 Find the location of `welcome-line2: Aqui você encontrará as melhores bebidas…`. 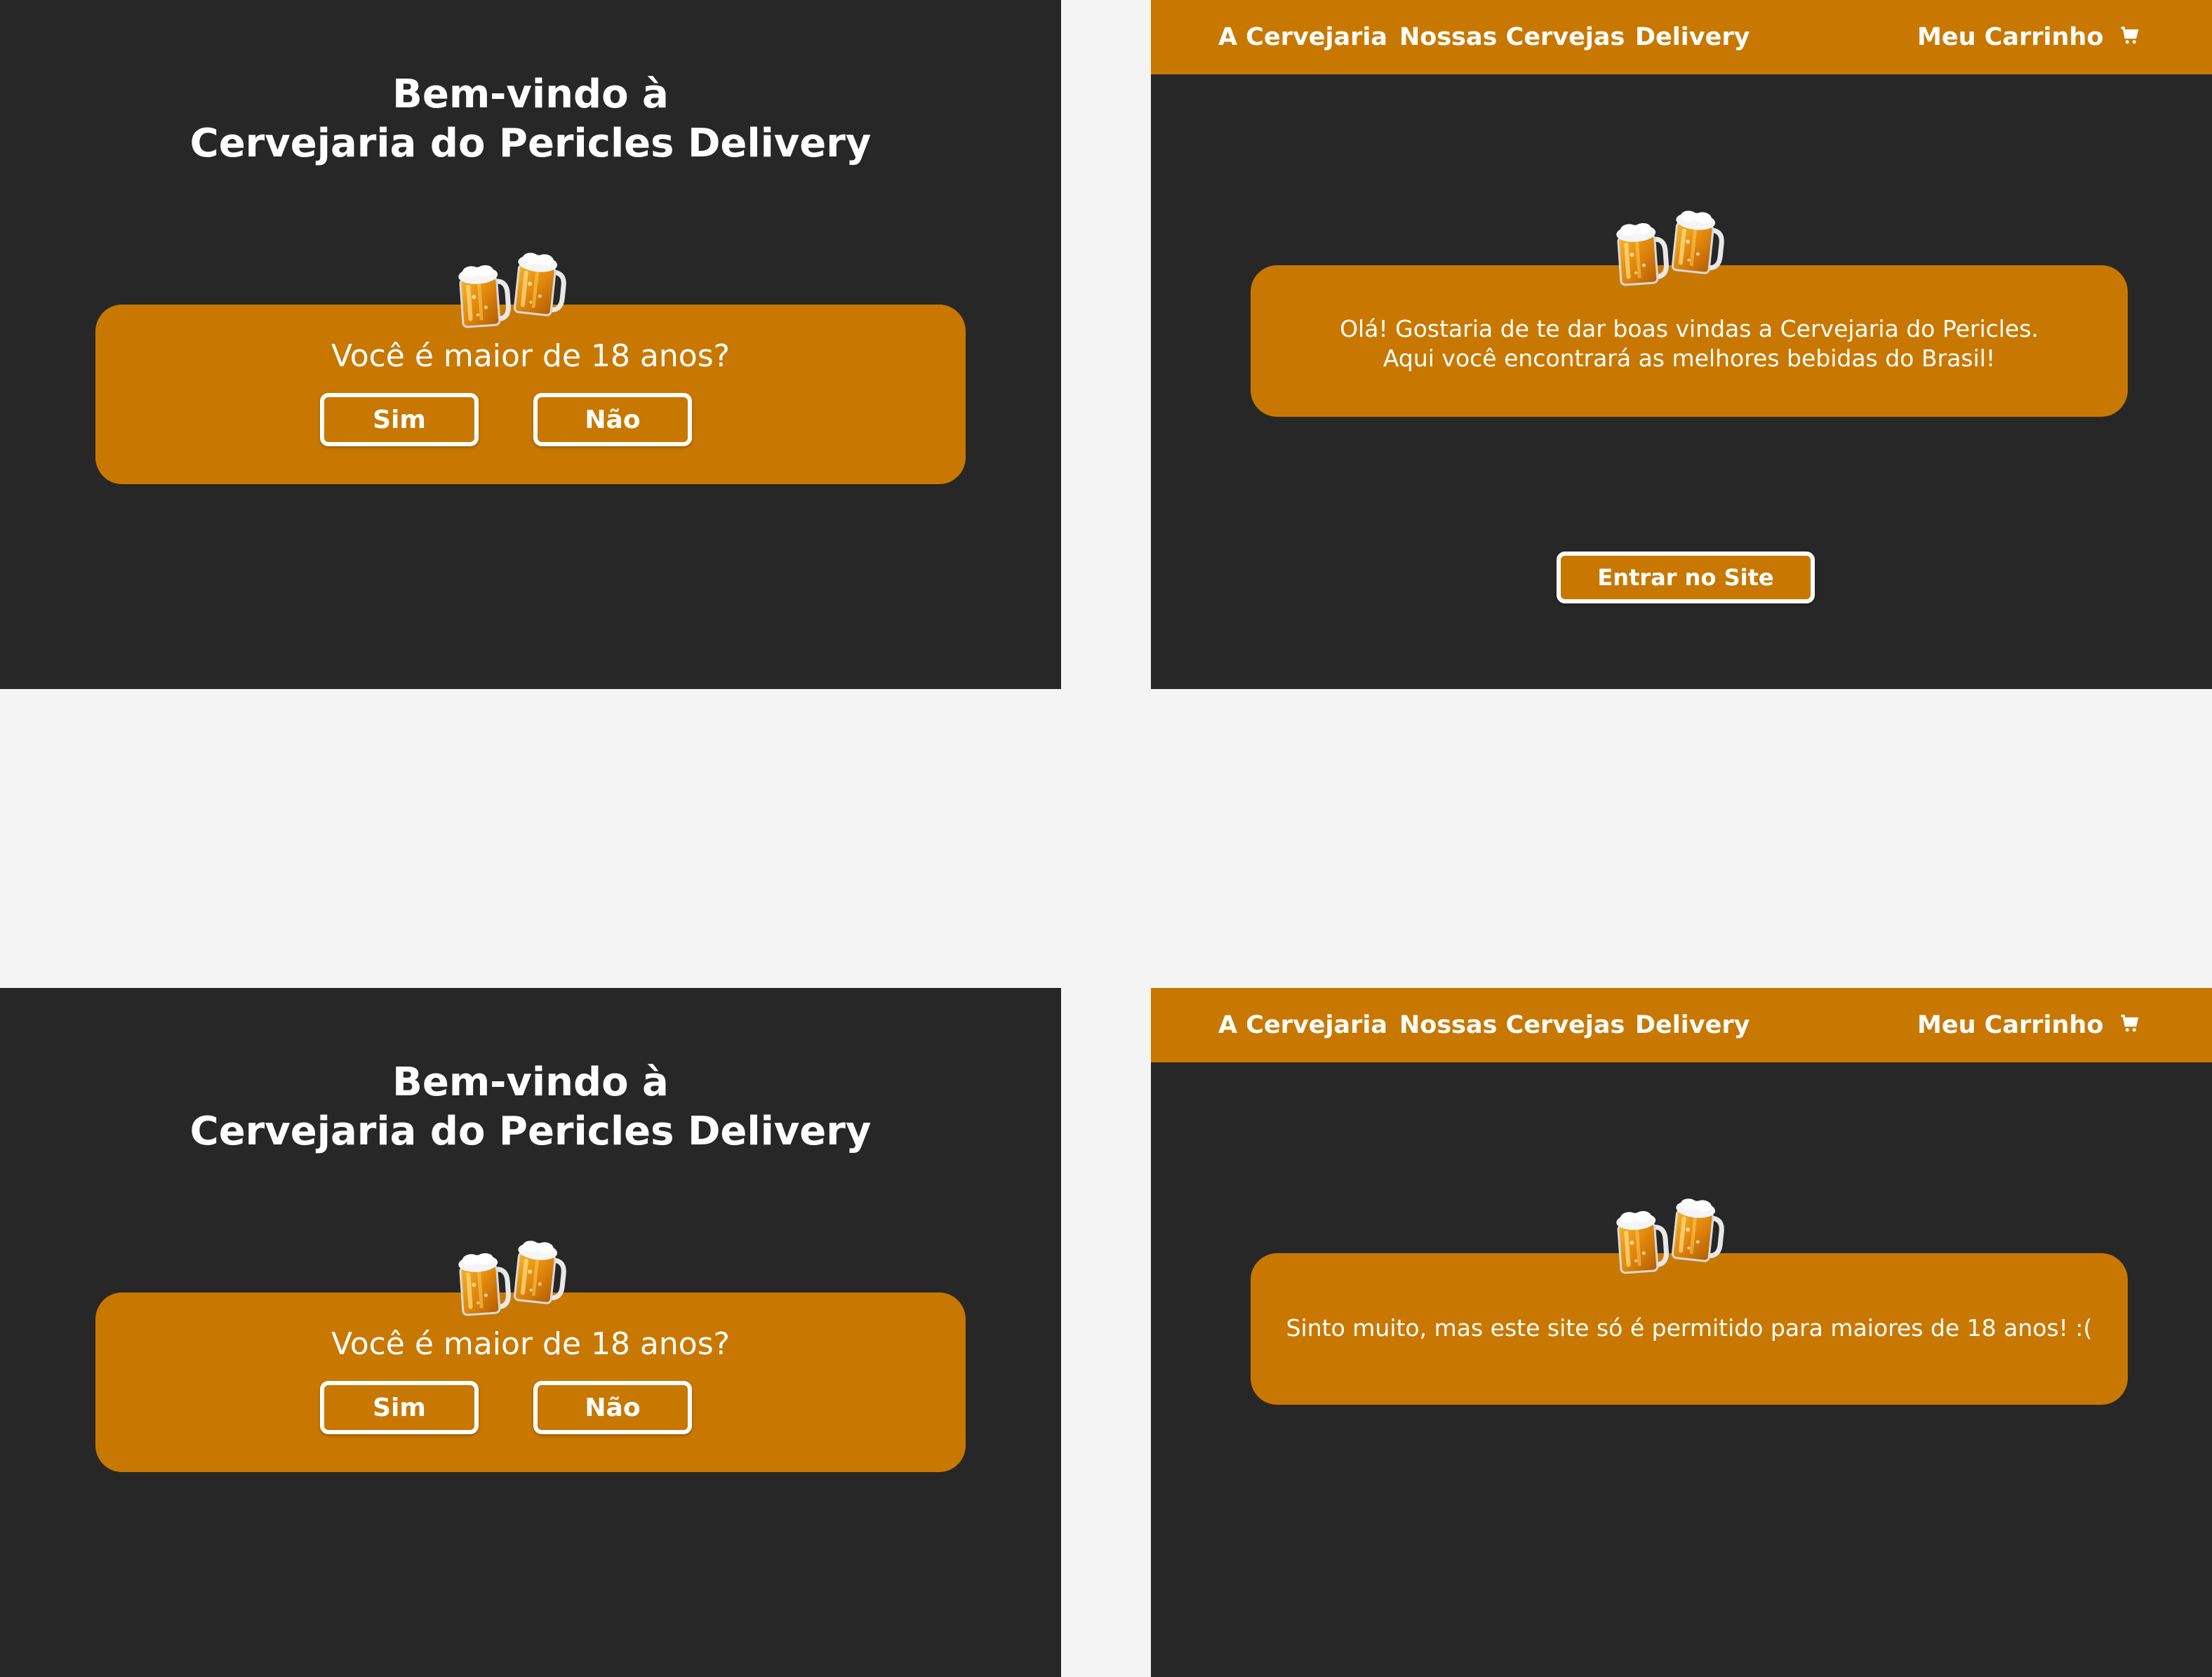

welcome-line2: Aqui você encontrará as melhores bebidas… is located at coordinates (1689, 358).